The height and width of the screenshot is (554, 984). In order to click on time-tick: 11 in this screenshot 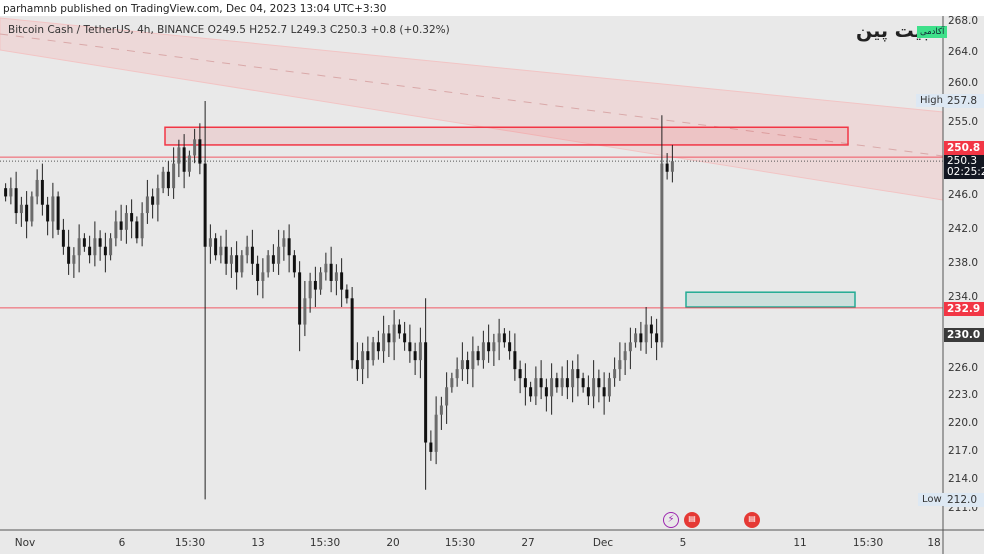, I will do `click(800, 543)`.